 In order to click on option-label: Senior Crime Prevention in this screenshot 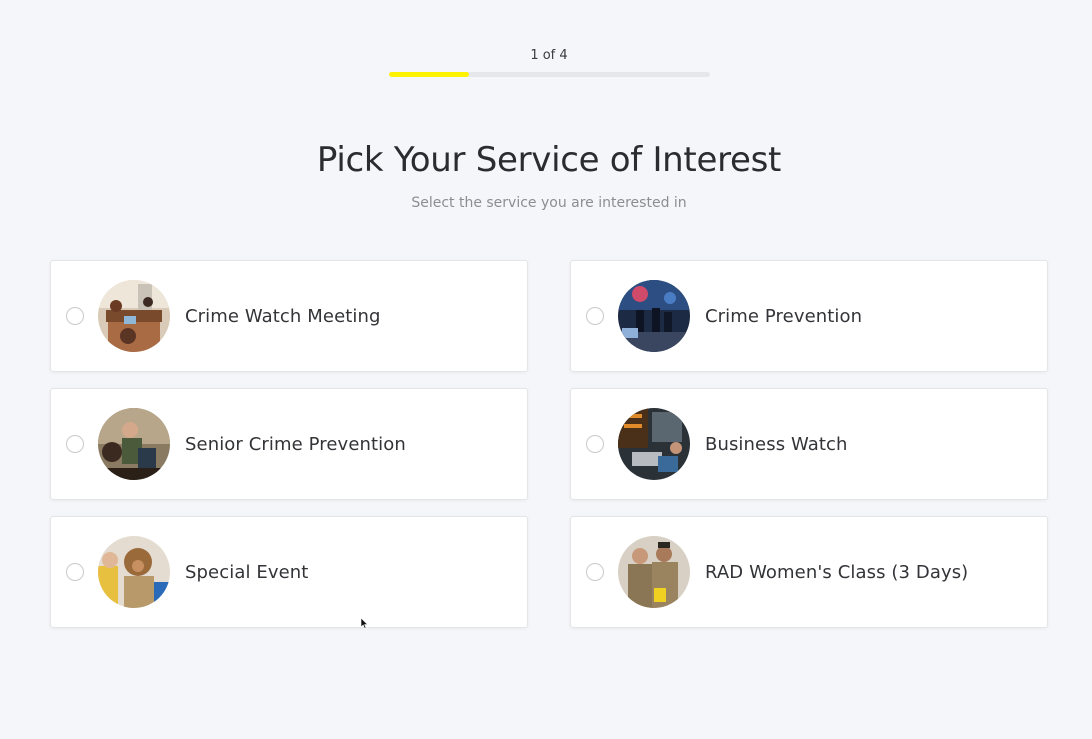, I will do `click(295, 444)`.